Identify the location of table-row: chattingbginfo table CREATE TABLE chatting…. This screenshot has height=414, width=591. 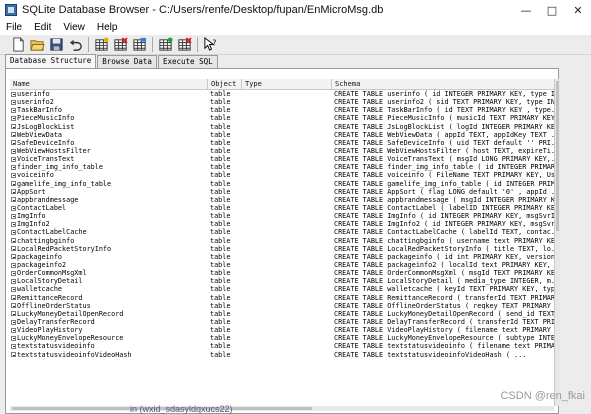
(282, 241).